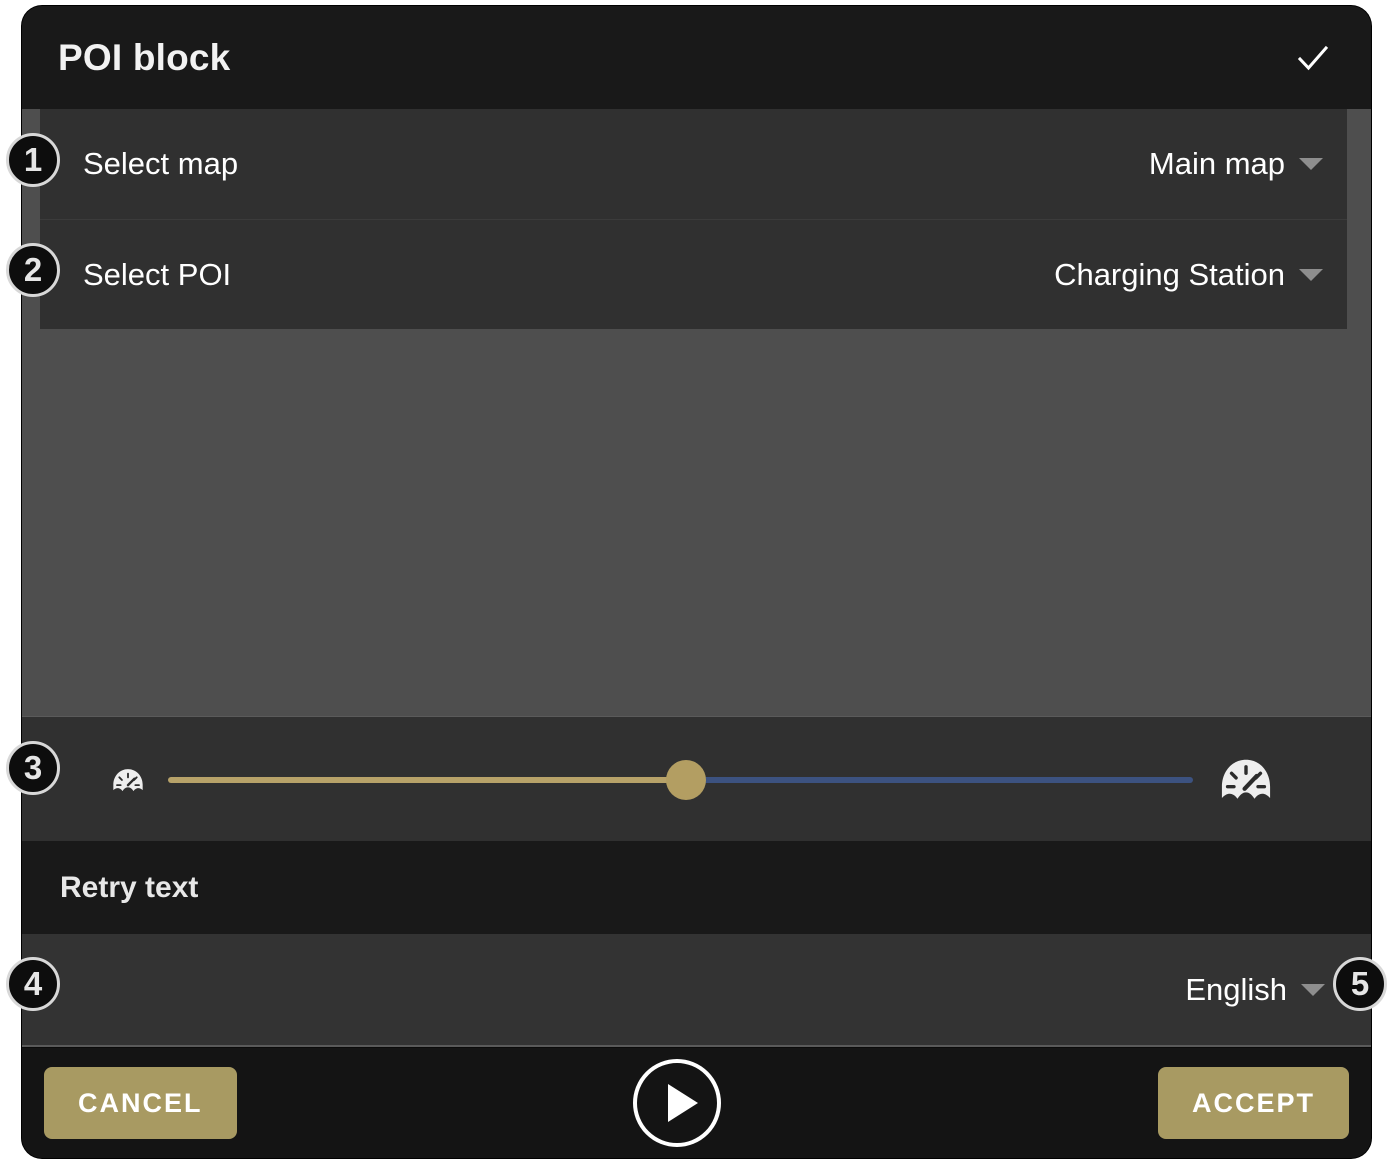  Describe the element at coordinates (1360, 984) in the screenshot. I see `annotation-badge-5: 5` at that location.